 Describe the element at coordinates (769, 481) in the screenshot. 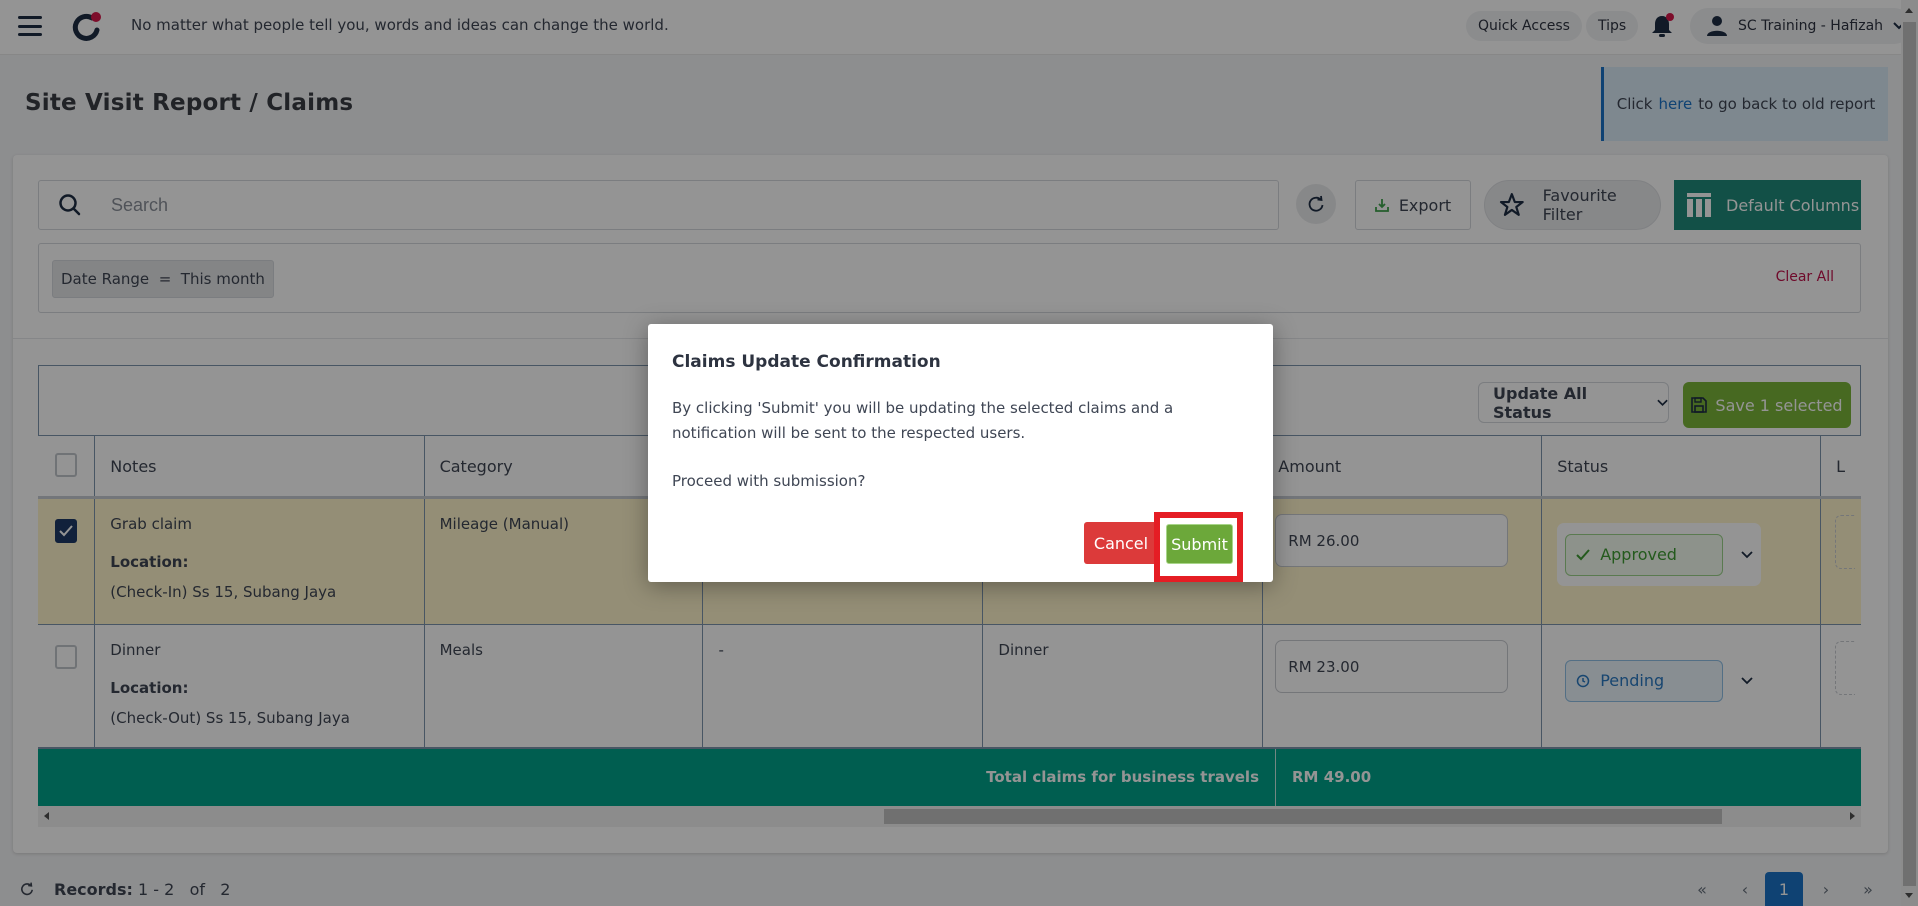

I see `dialog-question: Proceed with submission?` at that location.